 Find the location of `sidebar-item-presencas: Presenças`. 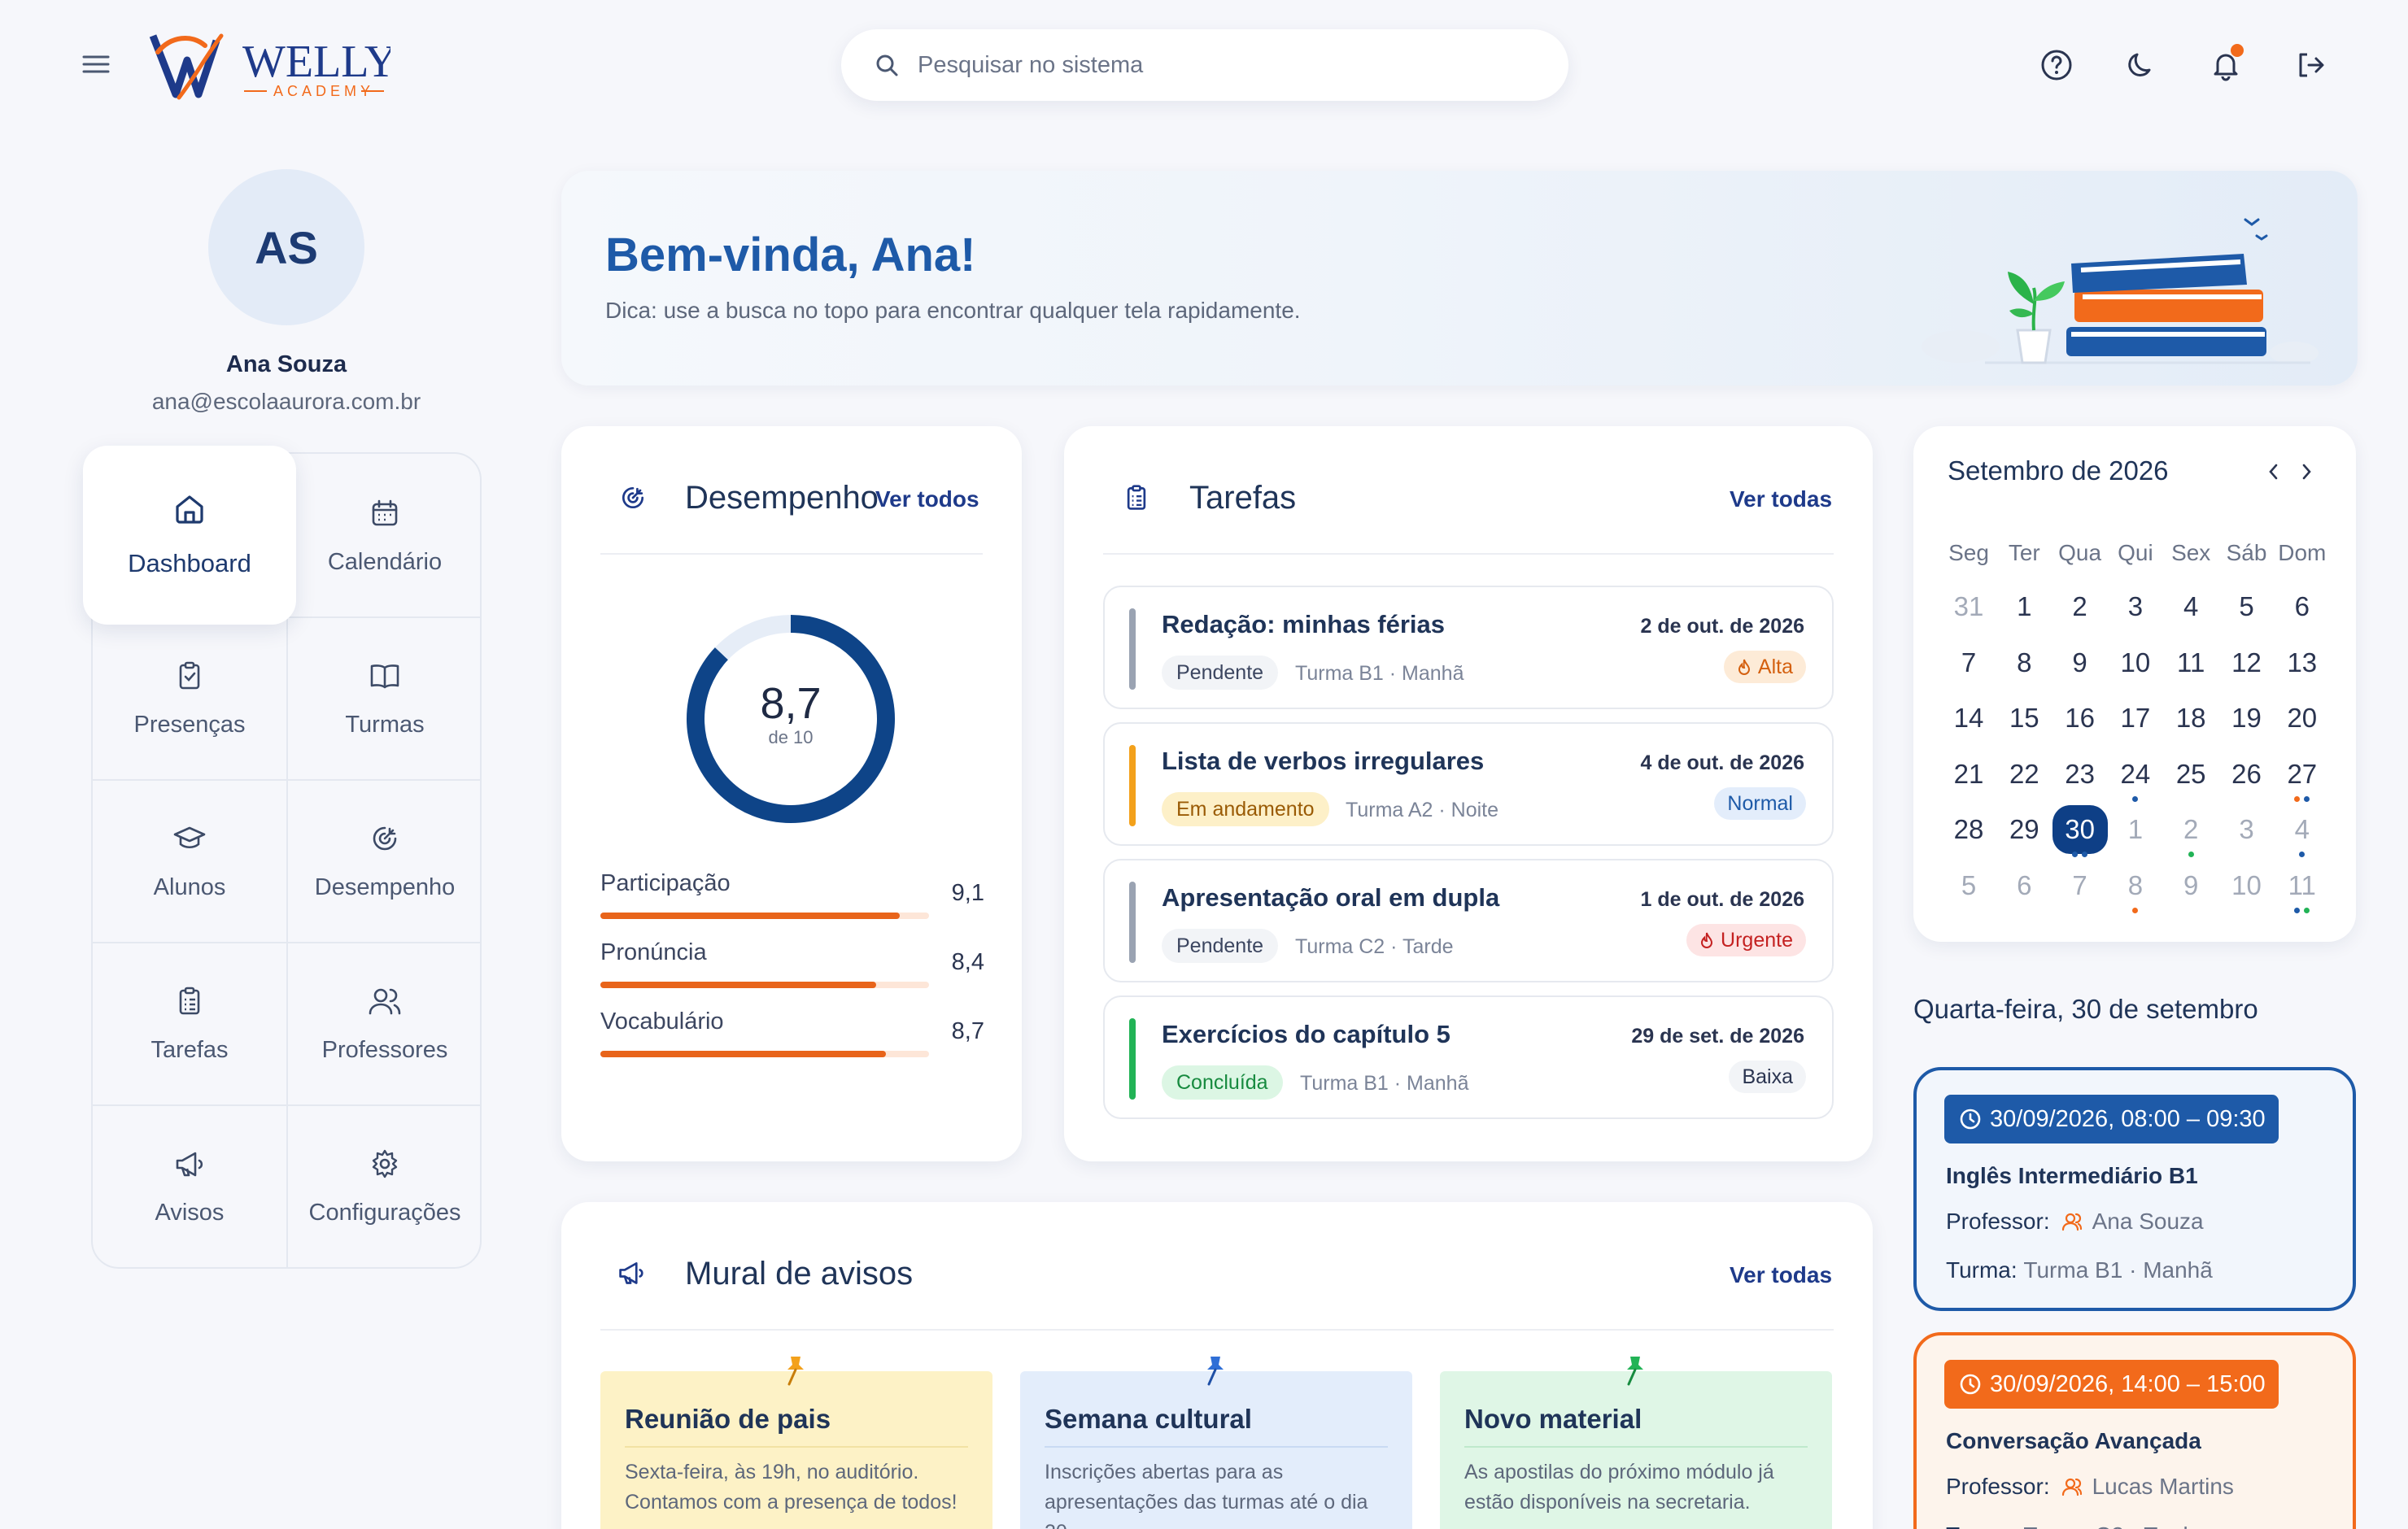

sidebar-item-presencas: Presenças is located at coordinates (190, 697).